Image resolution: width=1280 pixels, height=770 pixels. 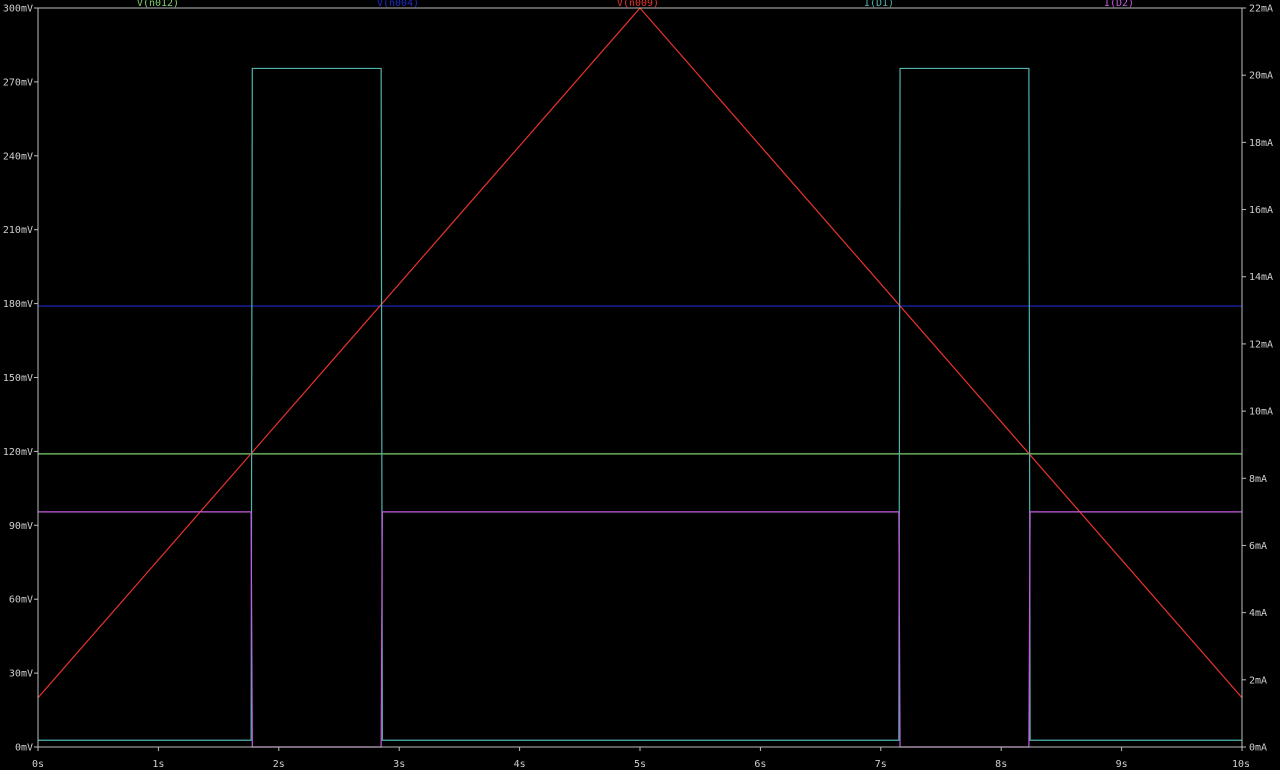 What do you see at coordinates (399, 764) in the screenshot?
I see `x-tick-label: 3s` at bounding box center [399, 764].